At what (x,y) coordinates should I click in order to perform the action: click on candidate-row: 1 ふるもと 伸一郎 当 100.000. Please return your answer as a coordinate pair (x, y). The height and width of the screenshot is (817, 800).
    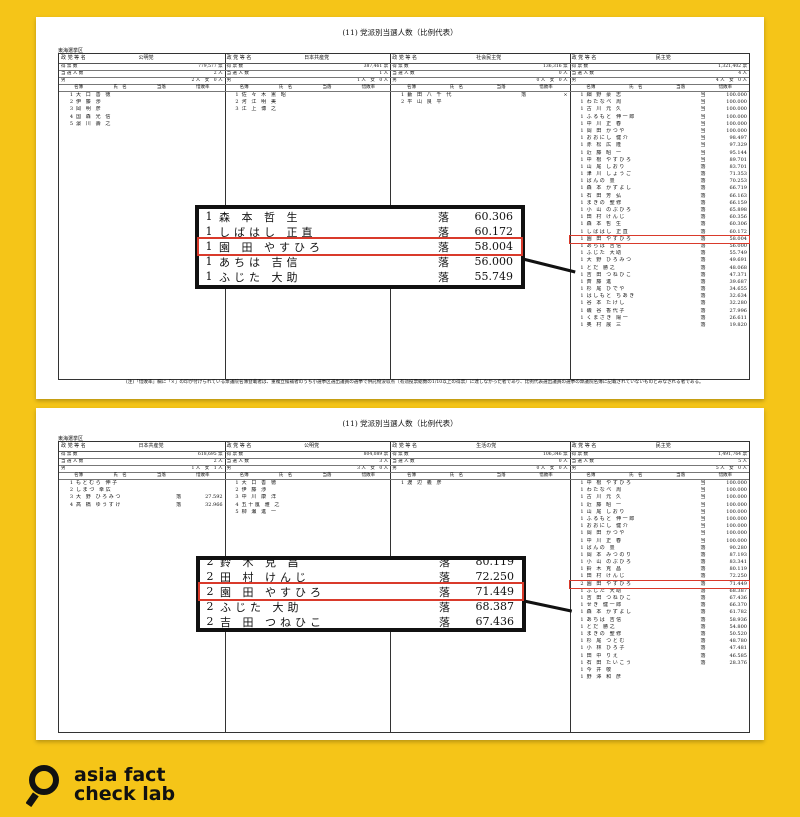
    Looking at the image, I should click on (659, 519).